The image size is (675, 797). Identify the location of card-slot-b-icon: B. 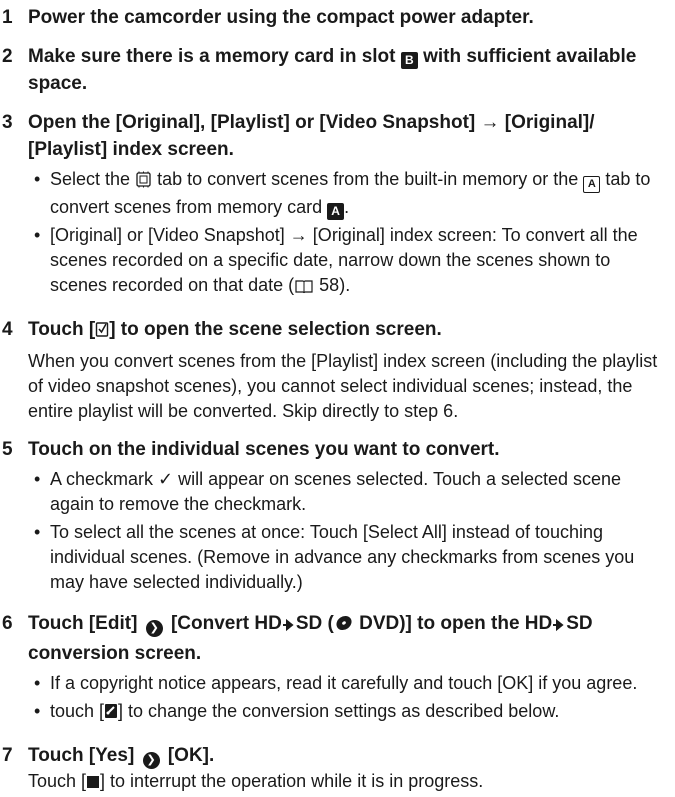
(409, 60).